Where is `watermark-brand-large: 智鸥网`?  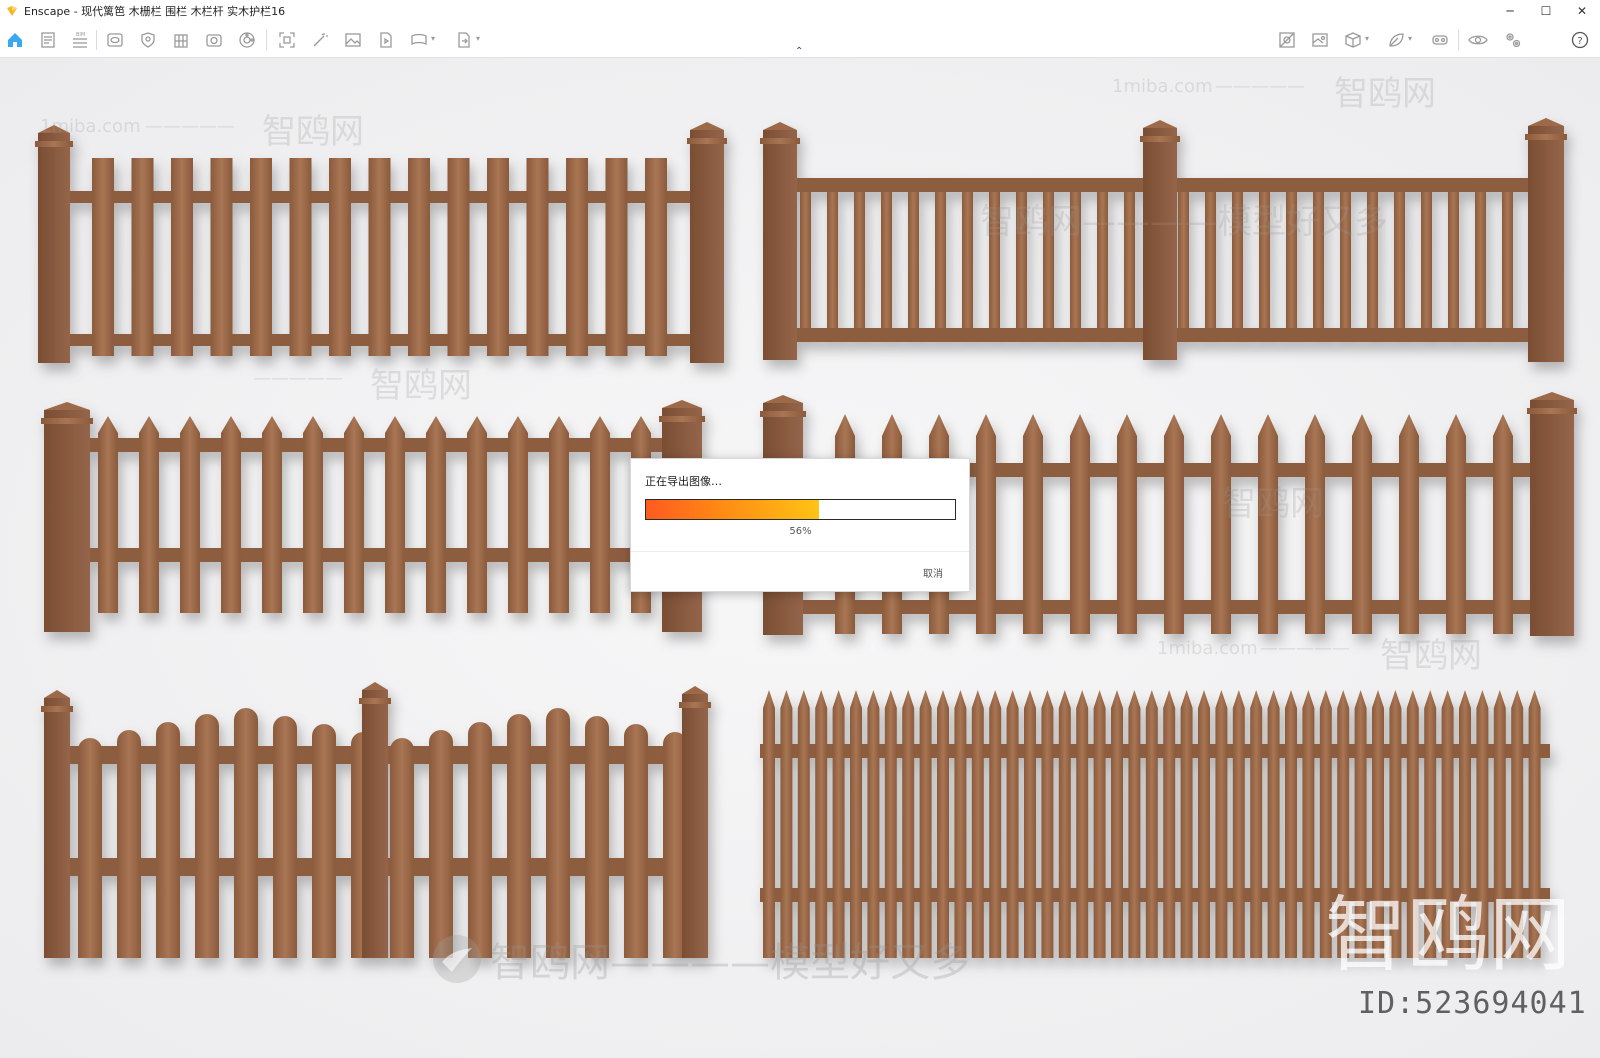
watermark-brand-large: 智鸥网 is located at coordinates (1448, 935).